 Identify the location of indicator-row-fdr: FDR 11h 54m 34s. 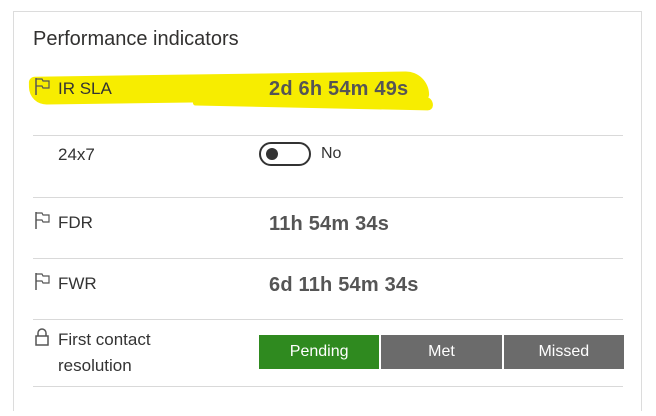
(328, 228).